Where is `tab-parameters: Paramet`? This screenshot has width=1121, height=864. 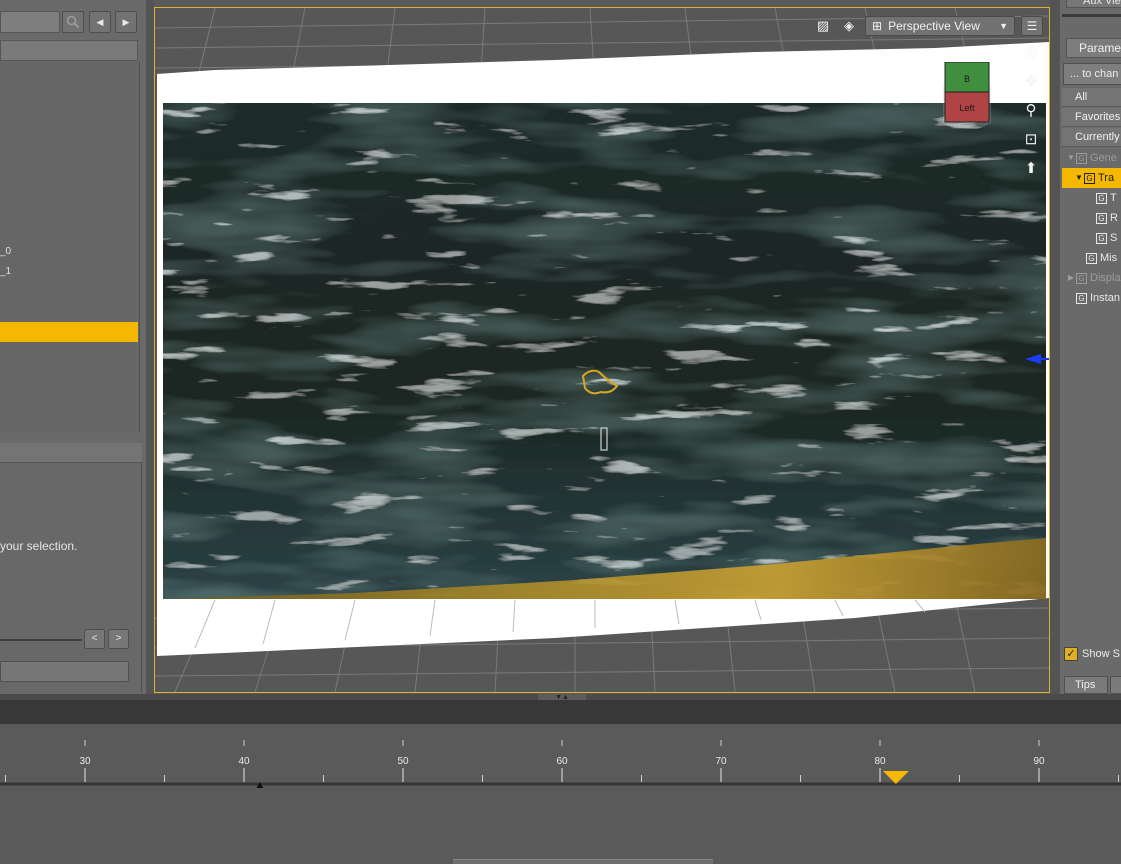 tab-parameters: Paramet is located at coordinates (1093, 48).